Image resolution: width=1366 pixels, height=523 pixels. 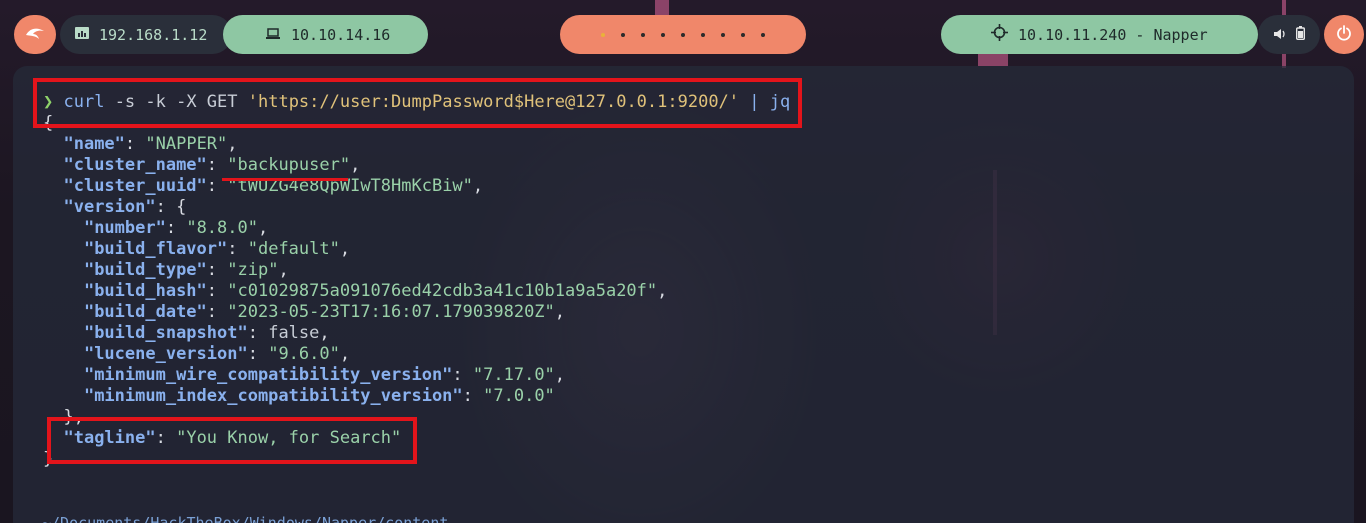 I want to click on json-key: "number", so click(x=124, y=228).